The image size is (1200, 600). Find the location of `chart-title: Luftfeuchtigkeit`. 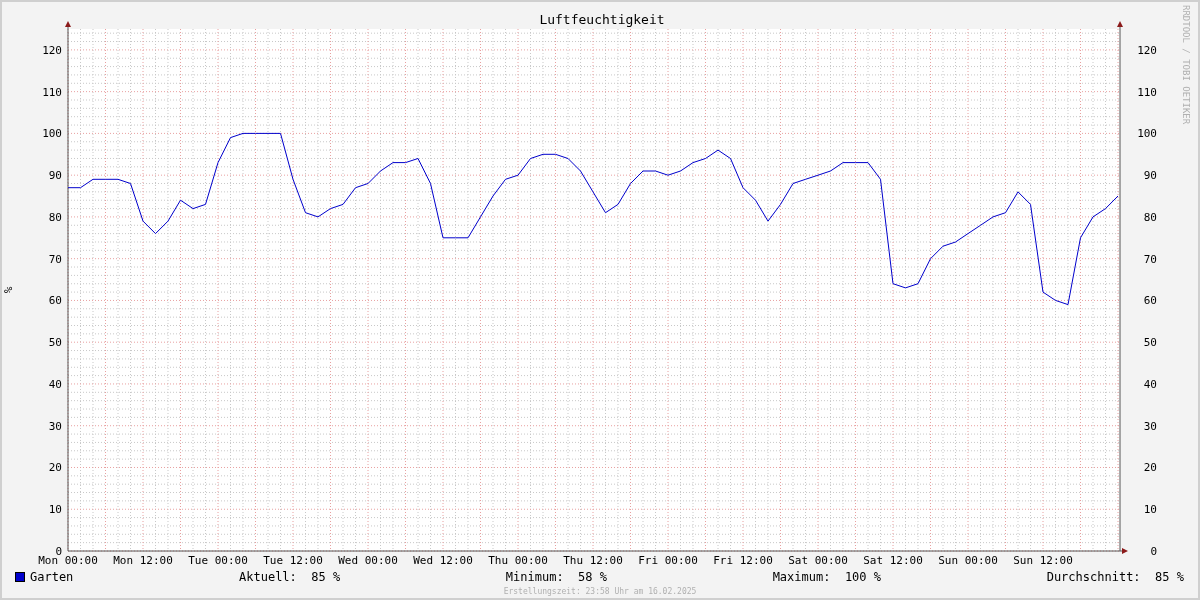

chart-title: Luftfeuchtigkeit is located at coordinates (602, 19).